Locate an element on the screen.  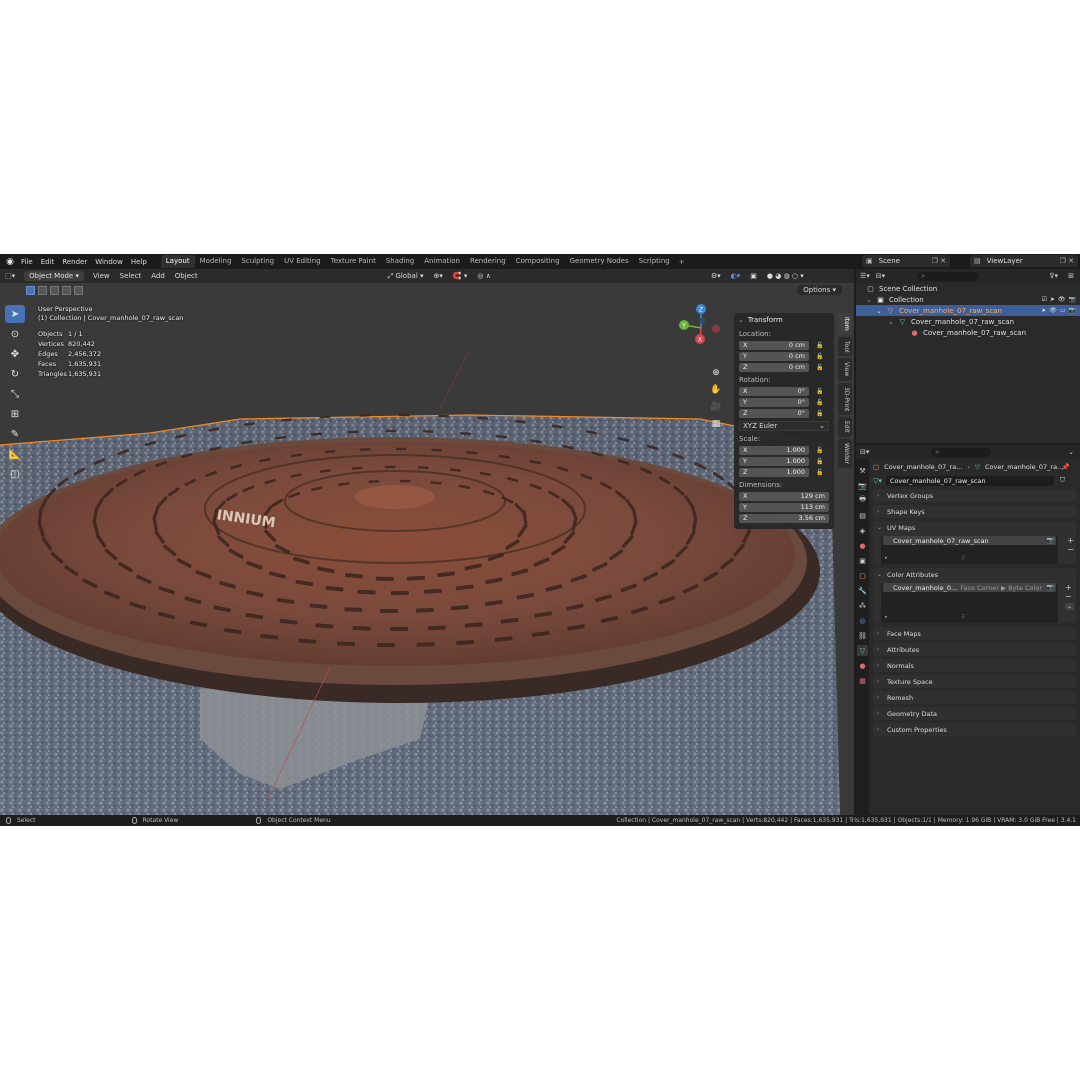
rotation-x-field: X 0° is located at coordinates (774, 391).